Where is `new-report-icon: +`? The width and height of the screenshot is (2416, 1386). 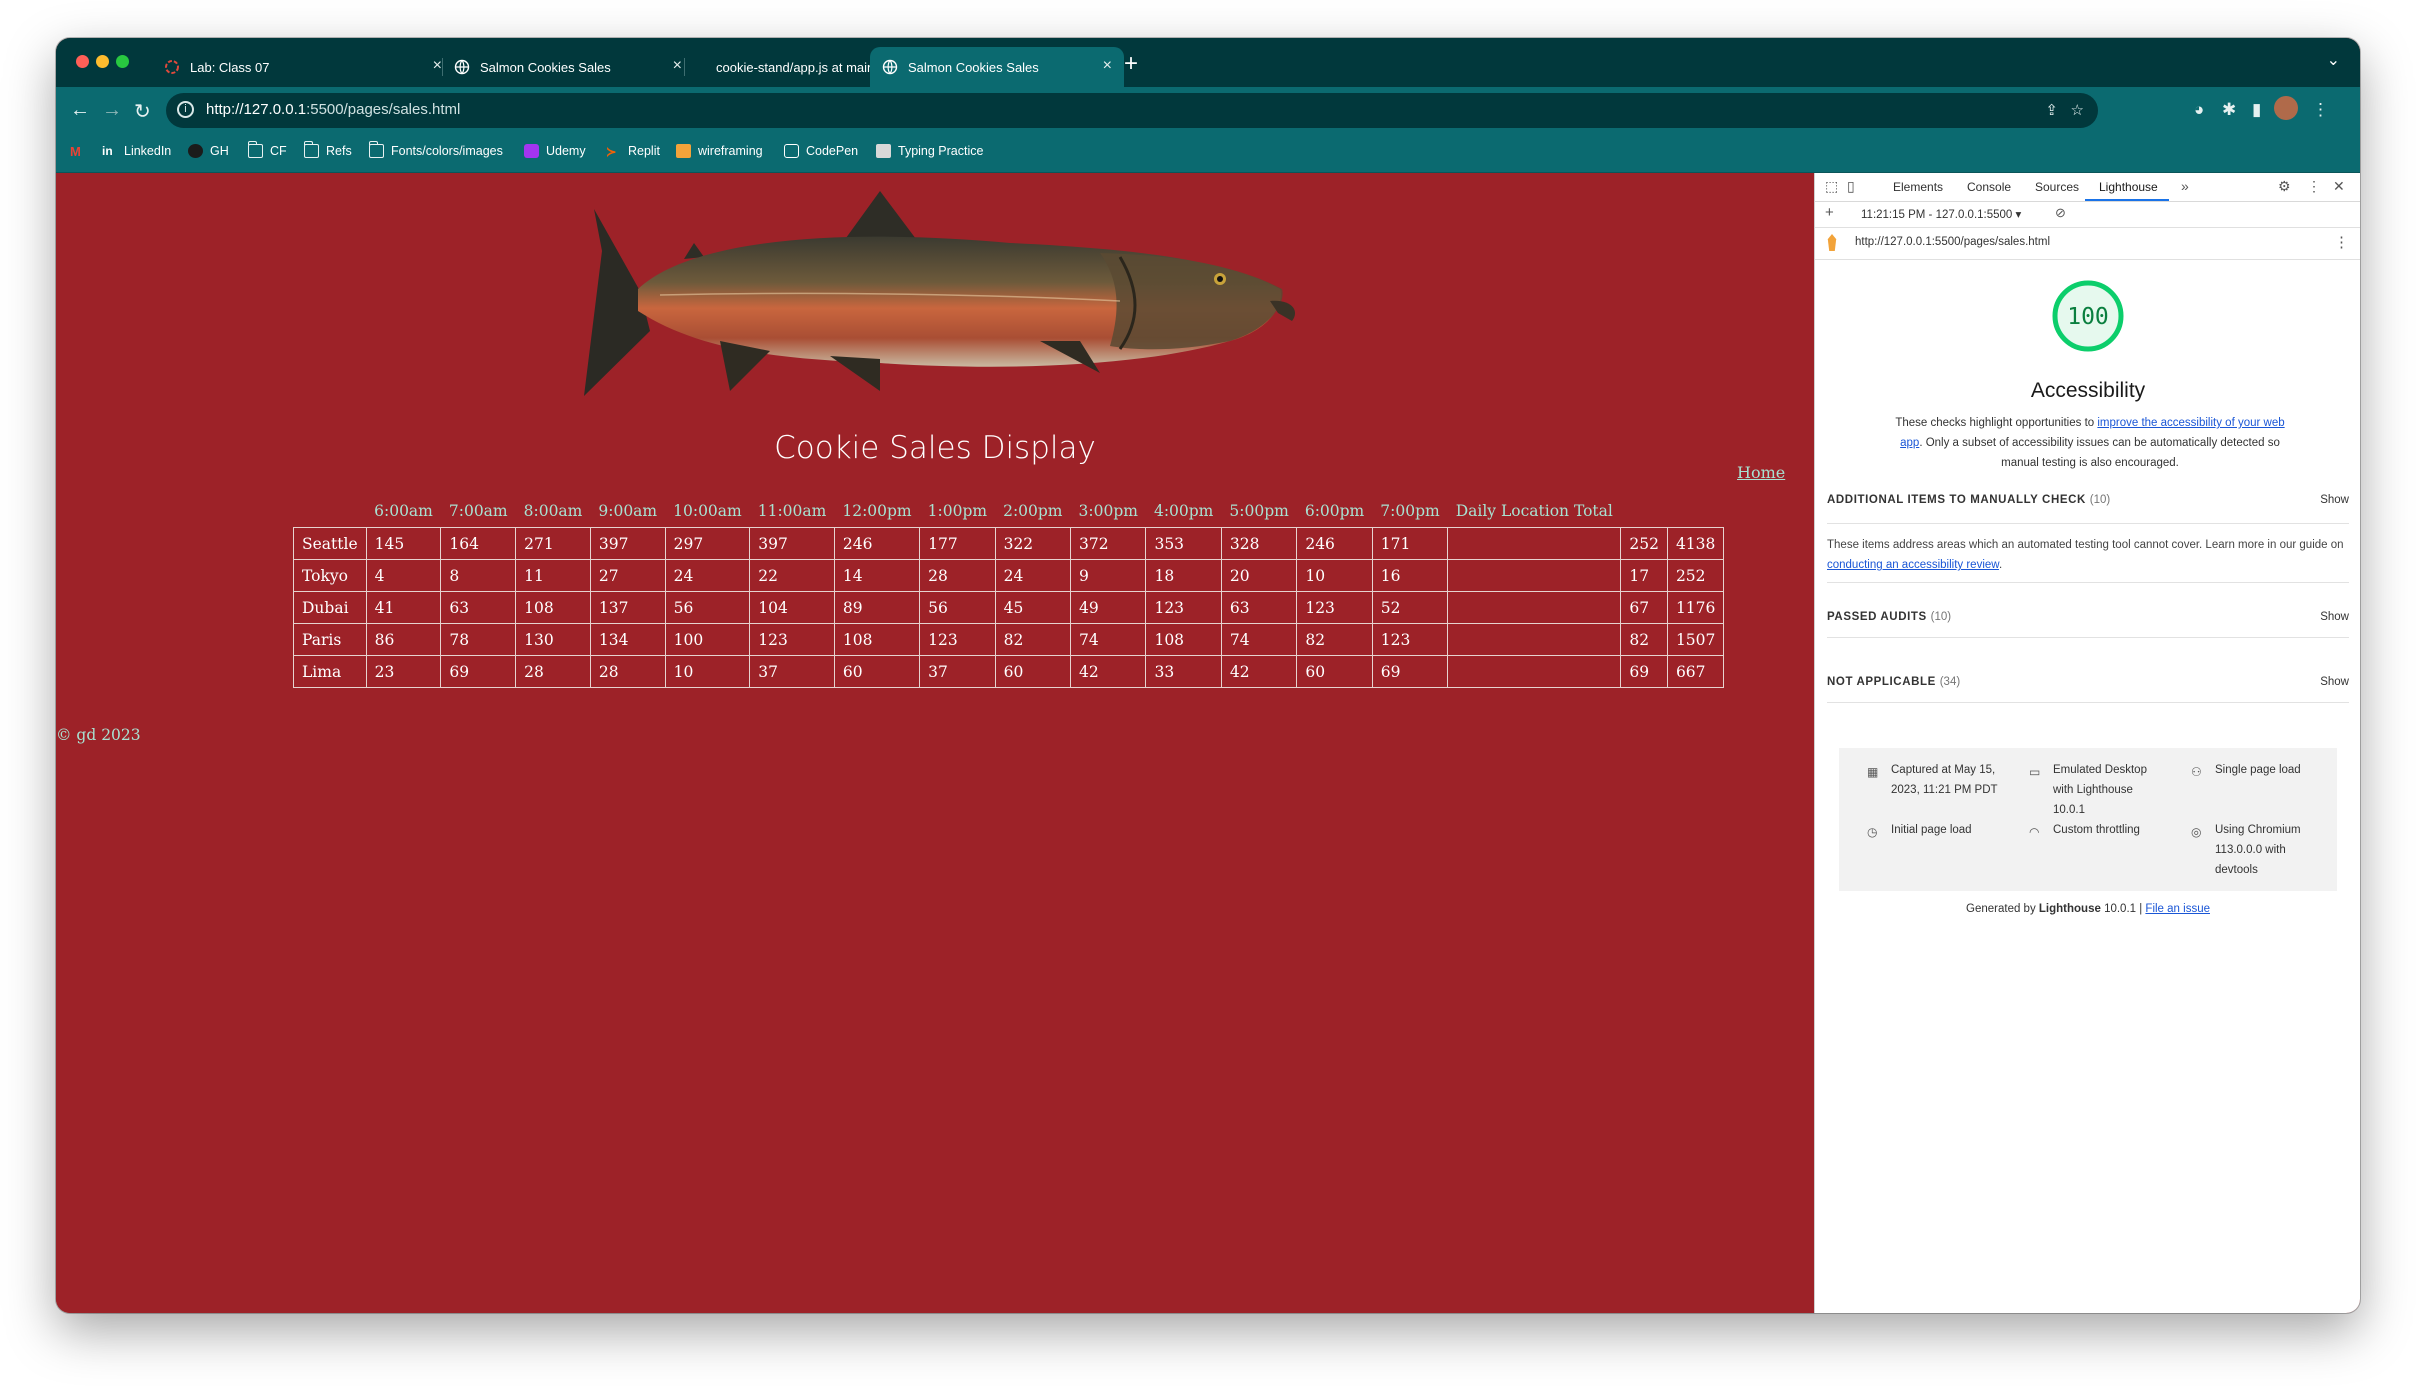
new-report-icon: + is located at coordinates (1829, 212).